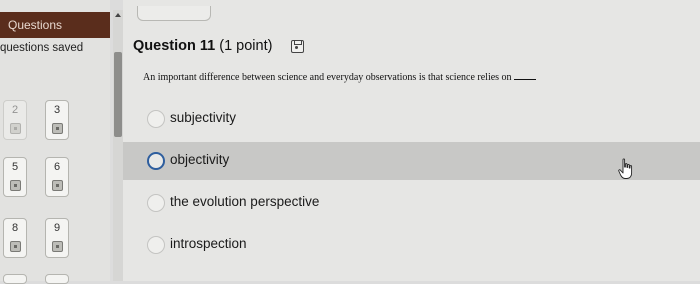 Image resolution: width=700 pixels, height=284 pixels. Describe the element at coordinates (15, 120) in the screenshot. I see `question-button-2: 2` at that location.